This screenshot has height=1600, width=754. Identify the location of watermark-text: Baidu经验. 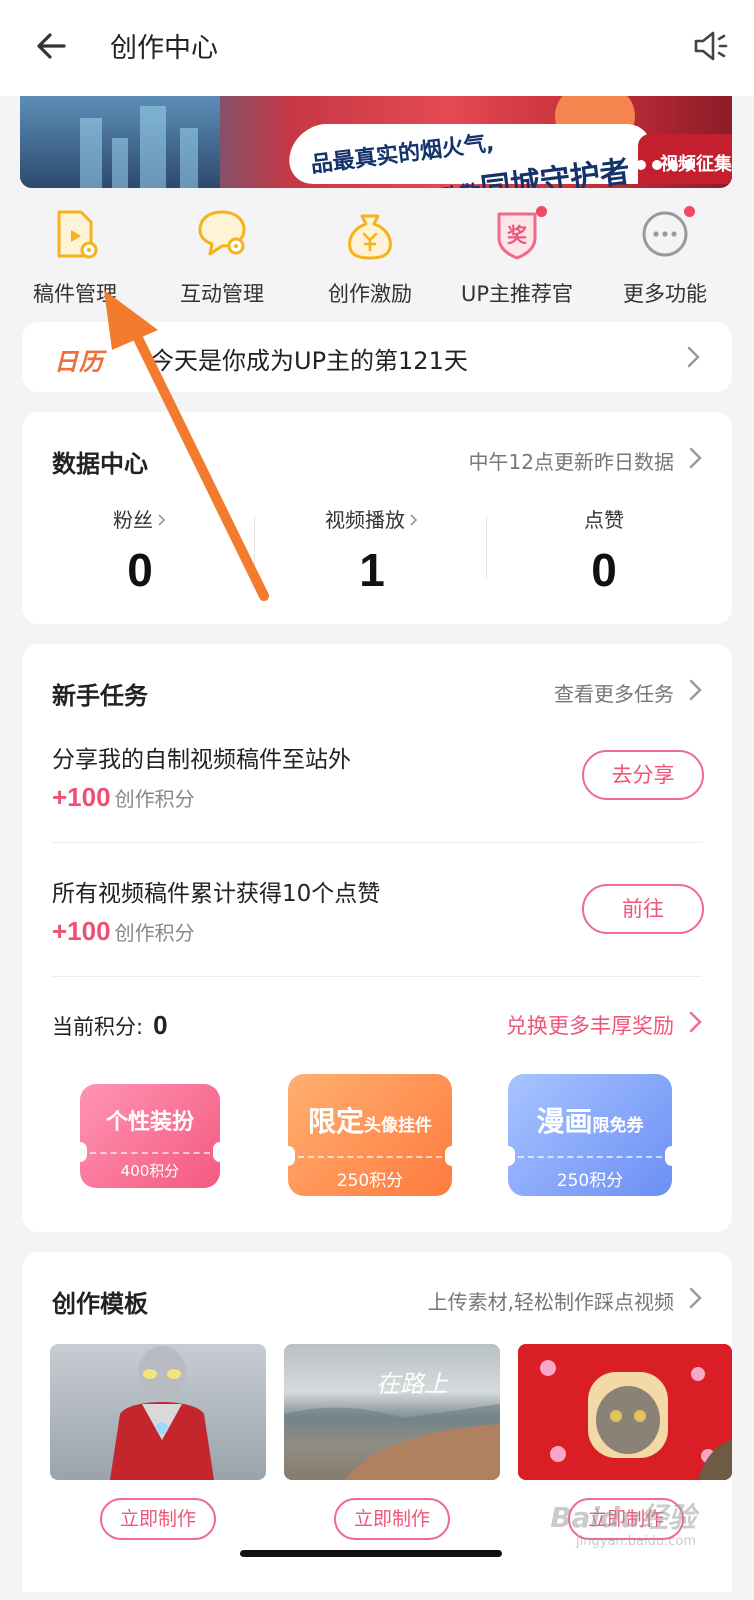
(623, 1517).